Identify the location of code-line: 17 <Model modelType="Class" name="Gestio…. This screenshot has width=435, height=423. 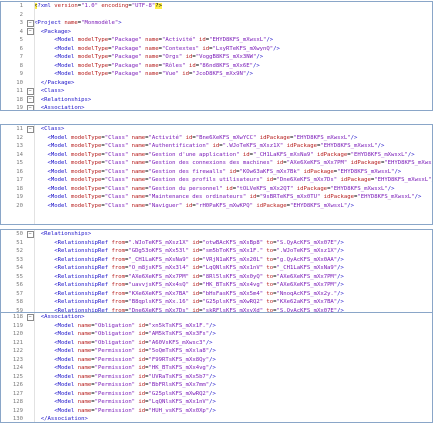
(216, 180).